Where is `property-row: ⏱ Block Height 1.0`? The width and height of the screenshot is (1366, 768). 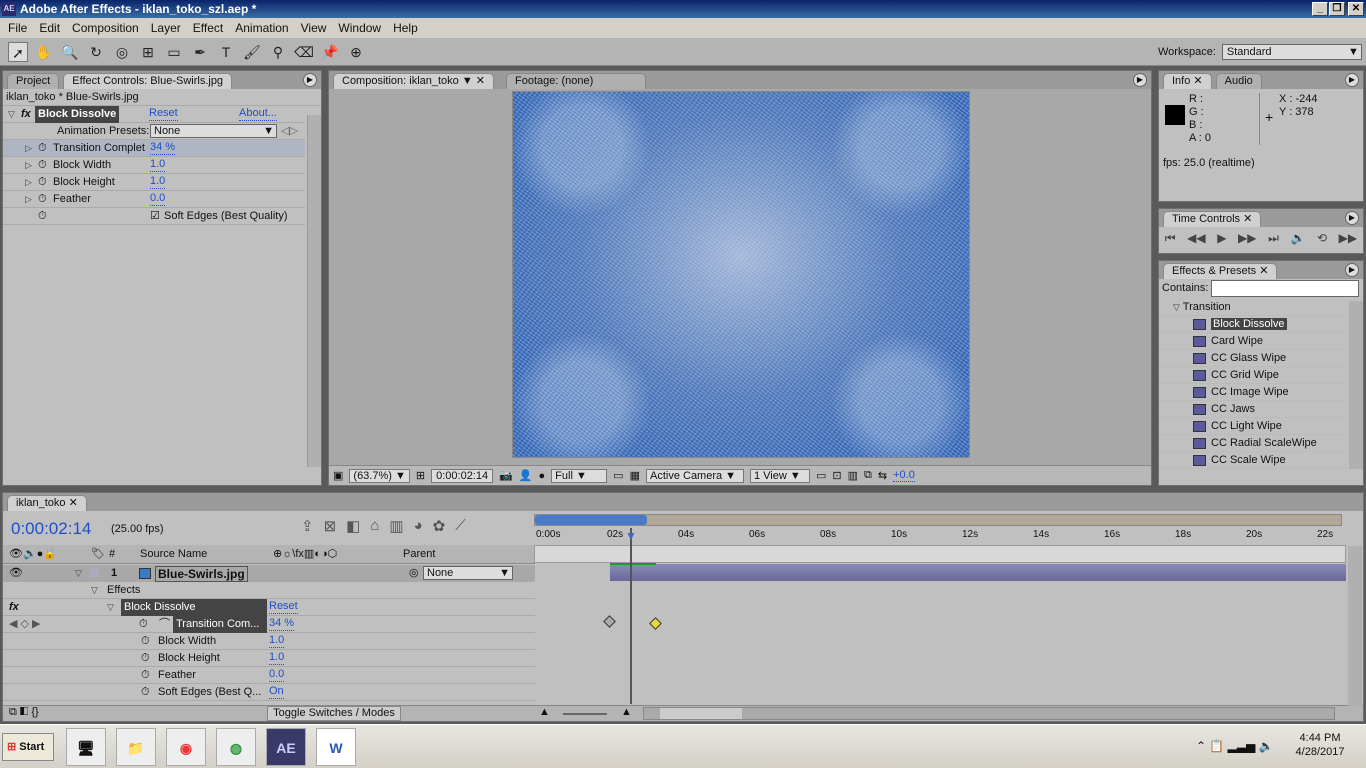 property-row: ⏱ Block Height 1.0 is located at coordinates (269, 658).